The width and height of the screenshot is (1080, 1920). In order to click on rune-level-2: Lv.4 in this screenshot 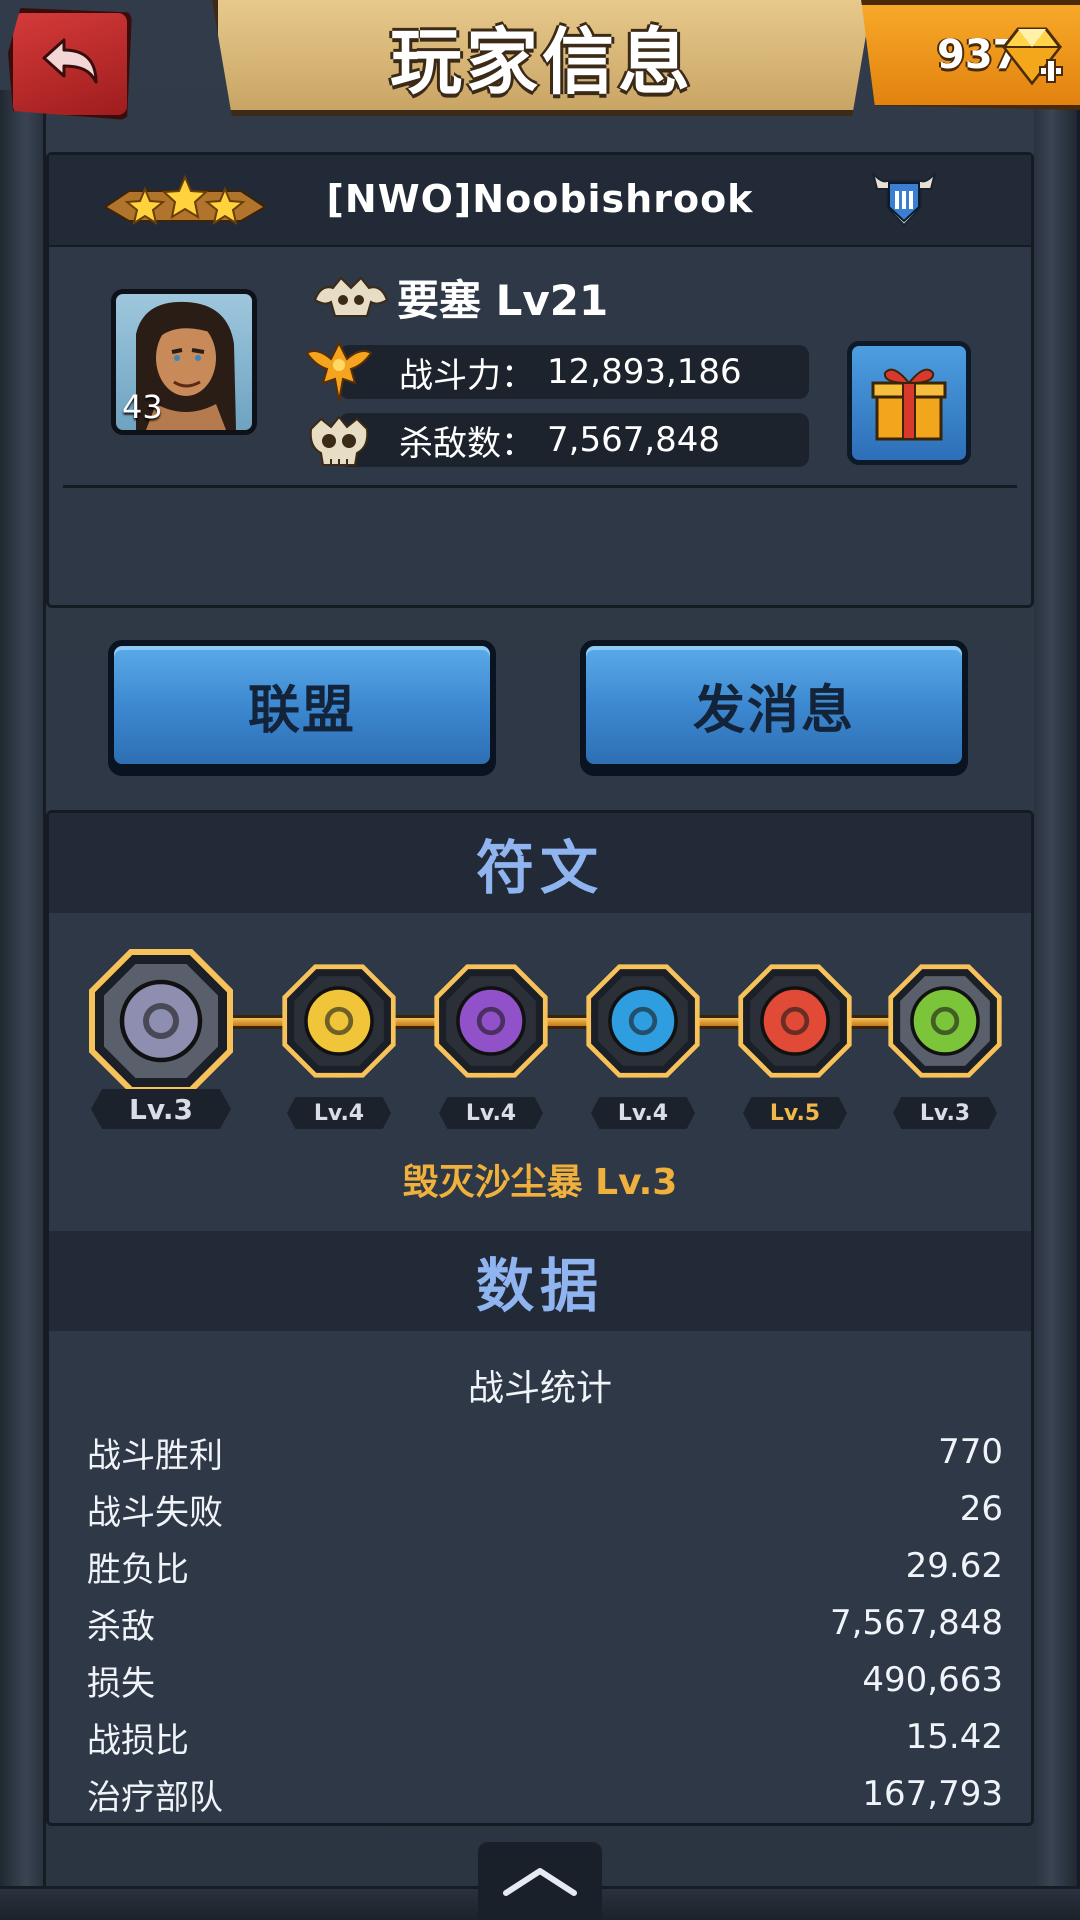, I will do `click(339, 1113)`.